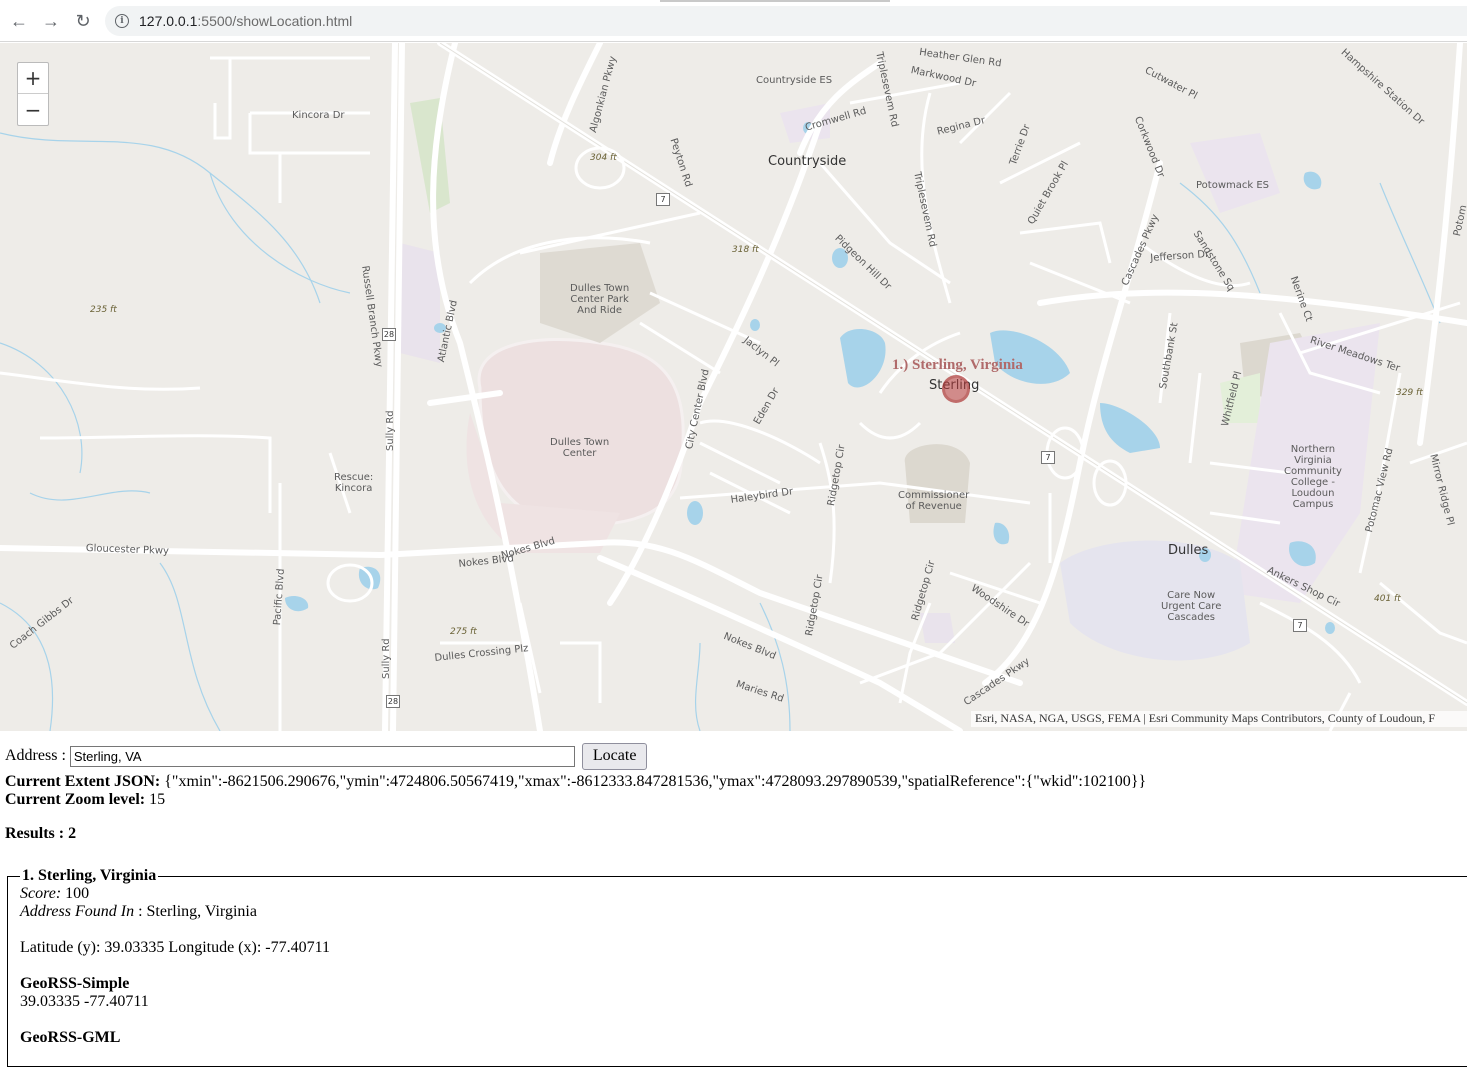 This screenshot has height=1067, width=1467. Describe the element at coordinates (1409, 393) in the screenshot. I see `map-label-elev-329: 329 ft` at that location.